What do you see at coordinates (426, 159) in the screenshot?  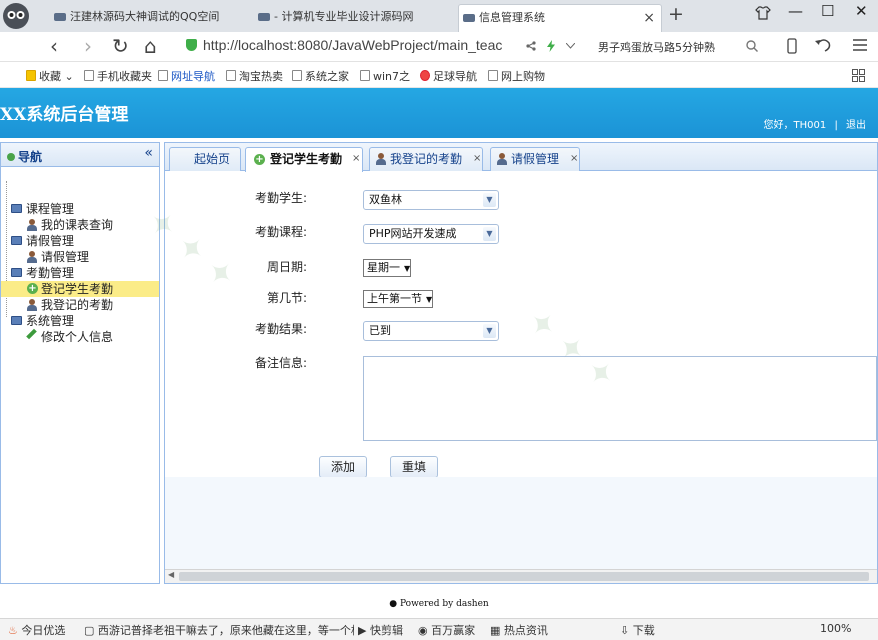 I see `tab-my-attendance: 我登记的考勤 ×` at bounding box center [426, 159].